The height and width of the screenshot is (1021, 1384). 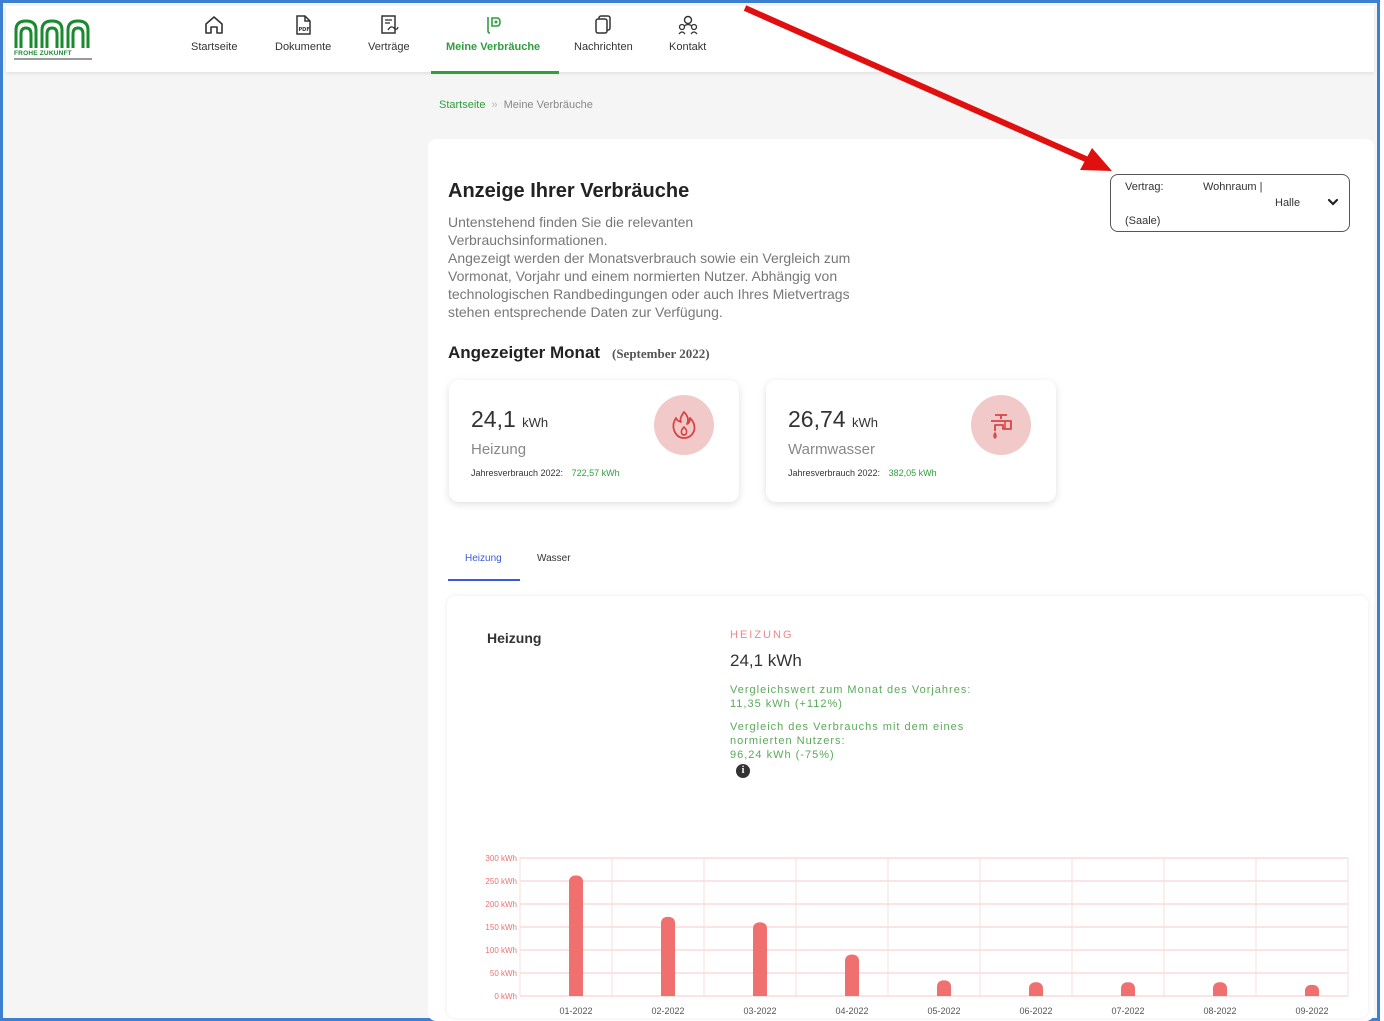 What do you see at coordinates (43, 53) in the screenshot?
I see `logo-text: FROHE ZUKUNFT` at bounding box center [43, 53].